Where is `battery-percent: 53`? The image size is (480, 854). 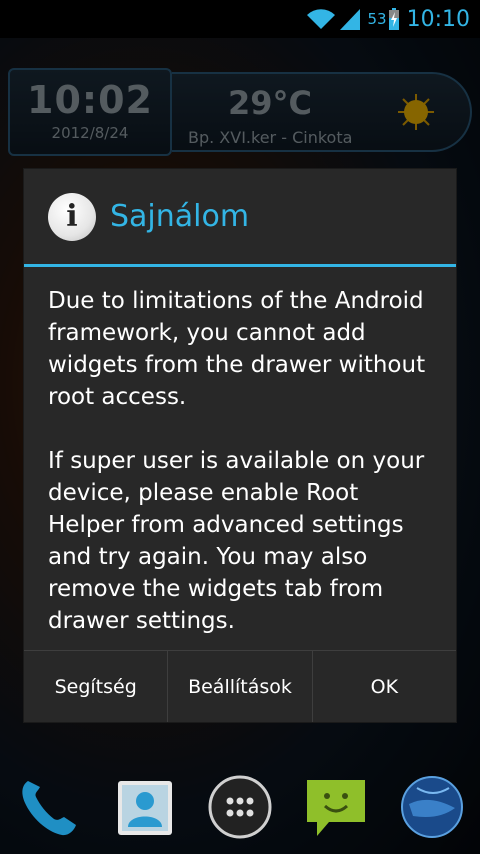 battery-percent: 53 is located at coordinates (377, 19).